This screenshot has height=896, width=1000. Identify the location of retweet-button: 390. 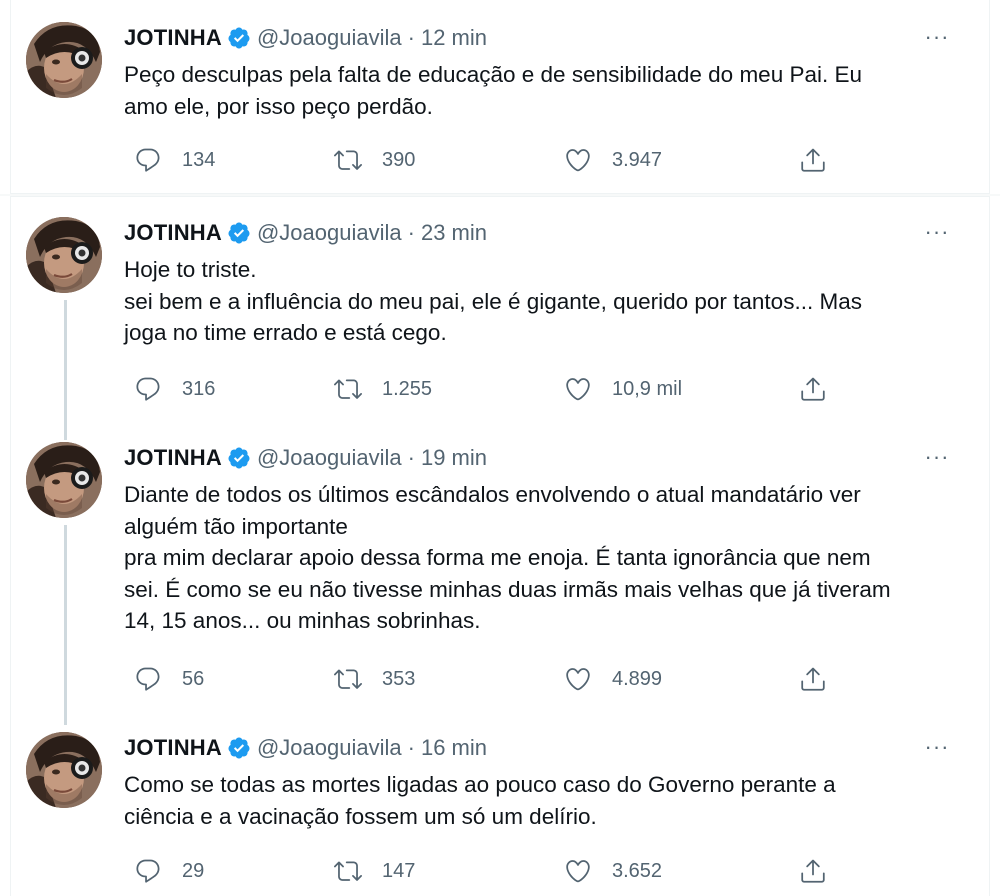
(374, 160).